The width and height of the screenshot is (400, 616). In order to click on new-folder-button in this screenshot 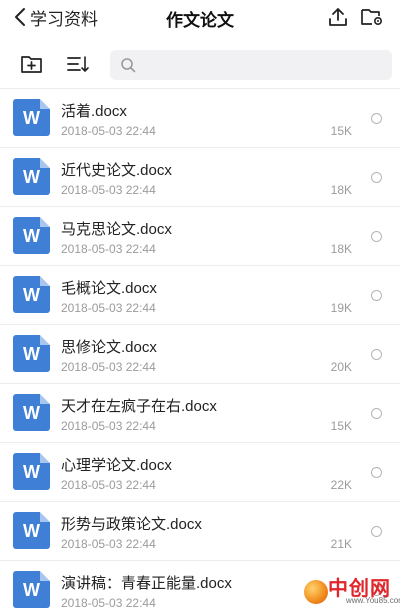, I will do `click(32, 64)`.